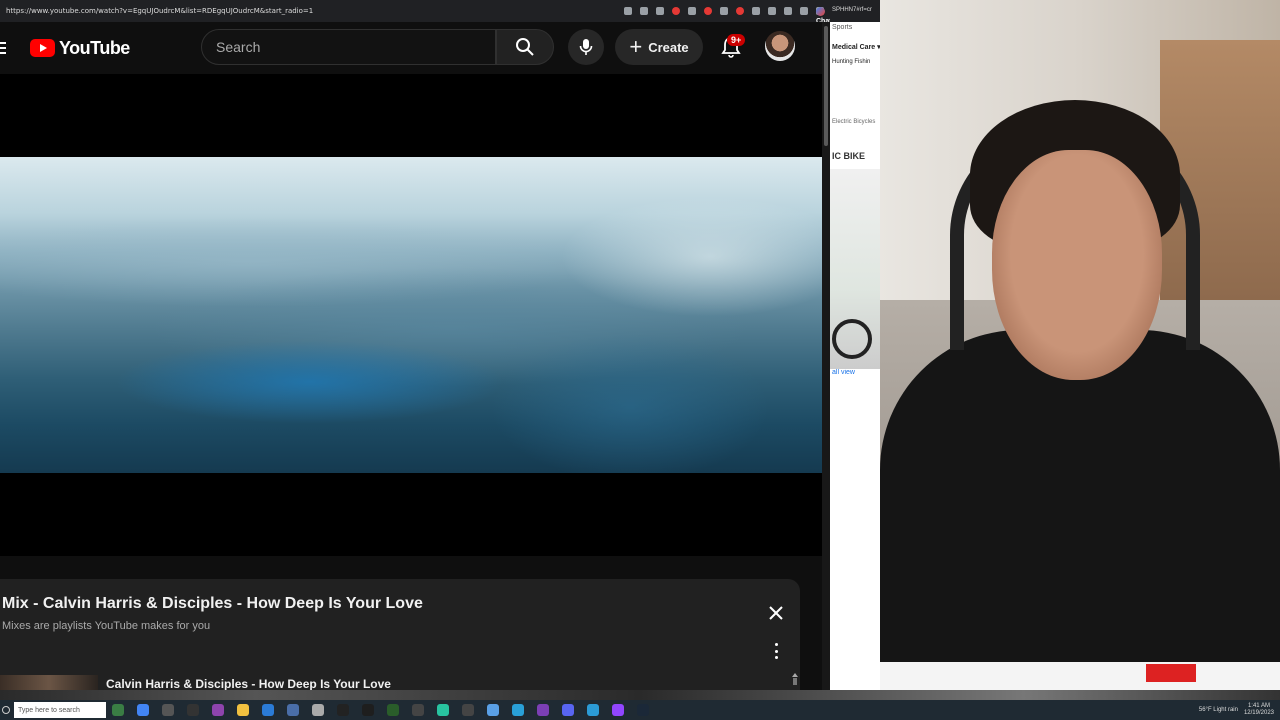 Image resolution: width=1280 pixels, height=720 pixels. Describe the element at coordinates (94, 47) in the screenshot. I see `logo-text: YouTube` at that location.